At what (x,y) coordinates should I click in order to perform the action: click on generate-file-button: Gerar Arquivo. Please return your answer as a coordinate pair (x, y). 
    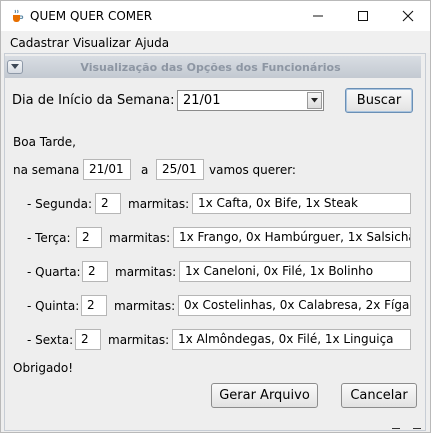
    Looking at the image, I should click on (264, 395).